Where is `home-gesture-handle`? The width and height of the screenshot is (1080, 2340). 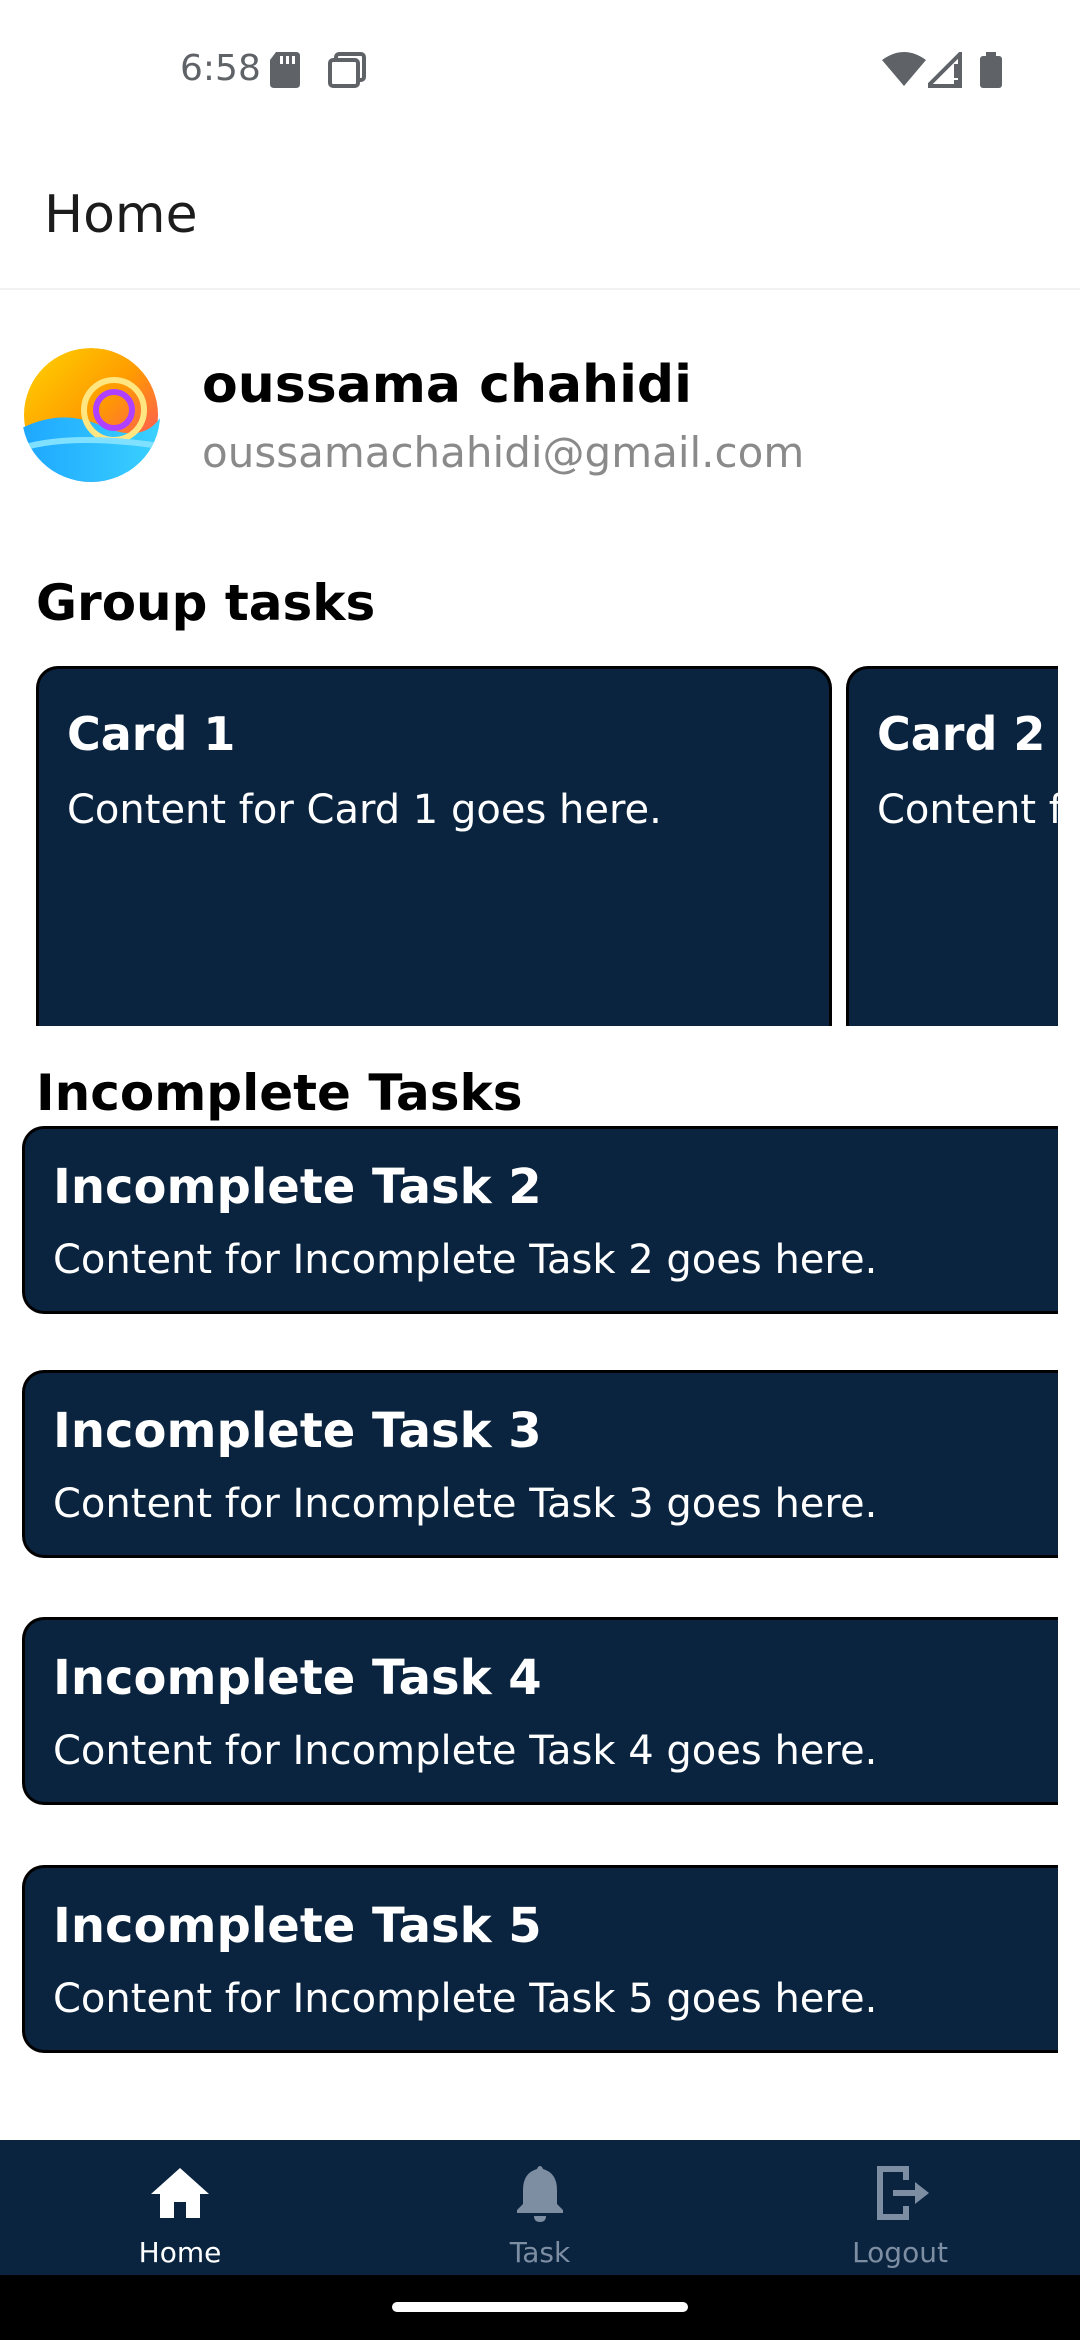 home-gesture-handle is located at coordinates (540, 2307).